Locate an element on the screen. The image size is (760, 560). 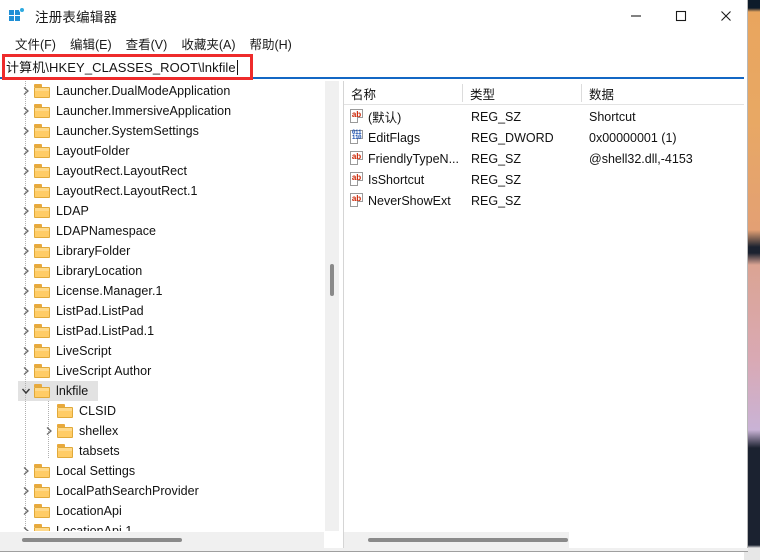
window-bottom-border is located at coordinates (374, 550).